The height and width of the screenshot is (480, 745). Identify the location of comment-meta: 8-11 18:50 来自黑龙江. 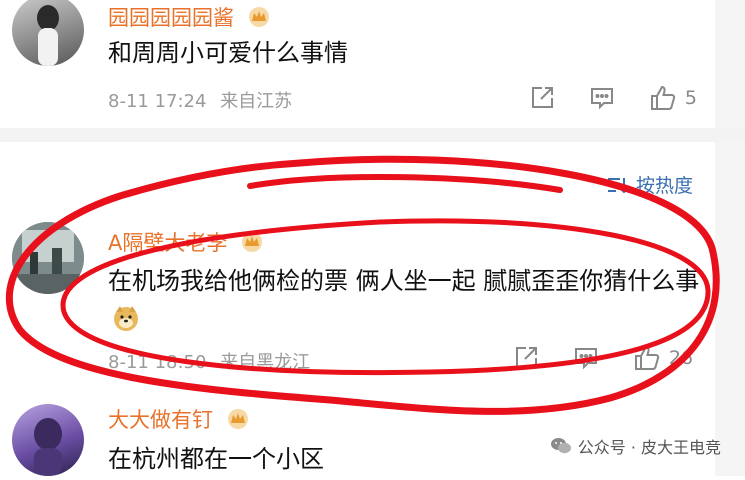
(209, 361).